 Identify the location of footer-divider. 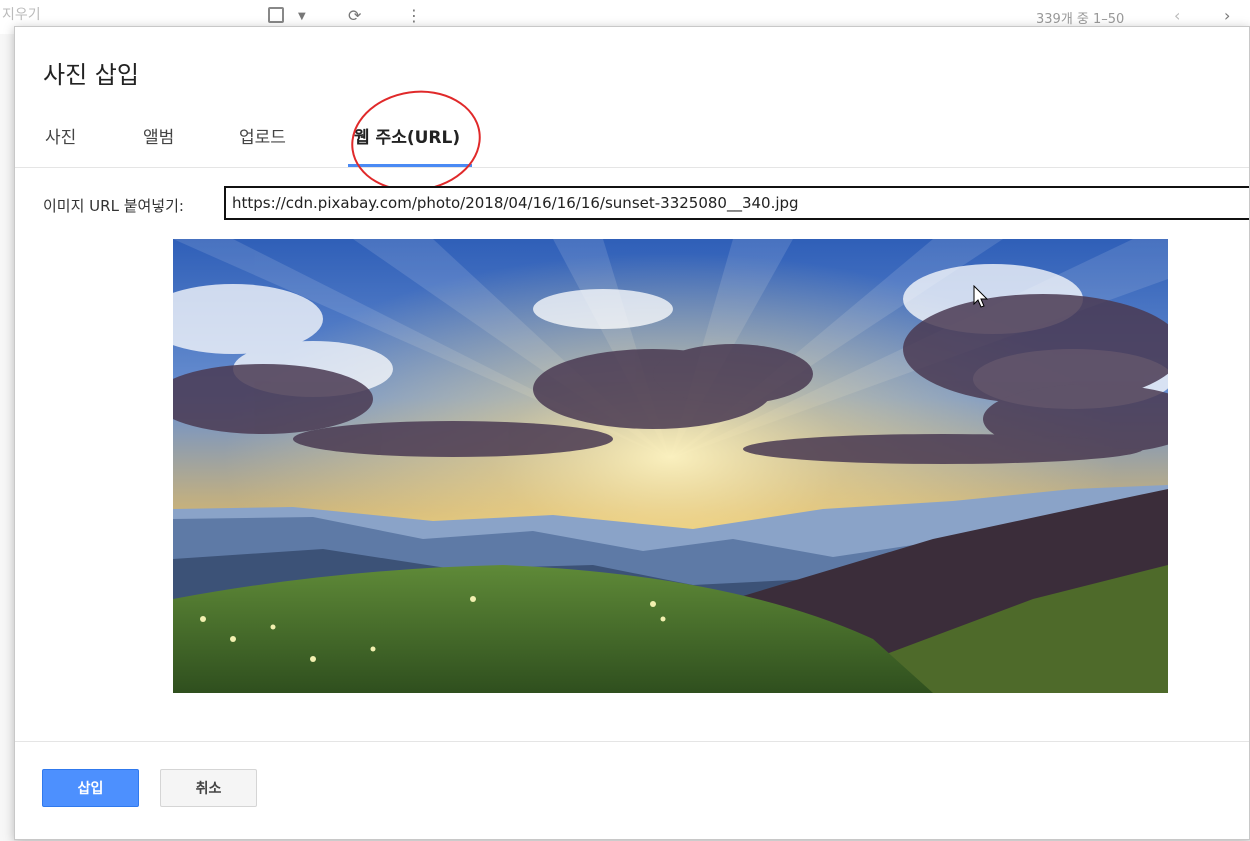
(632, 741).